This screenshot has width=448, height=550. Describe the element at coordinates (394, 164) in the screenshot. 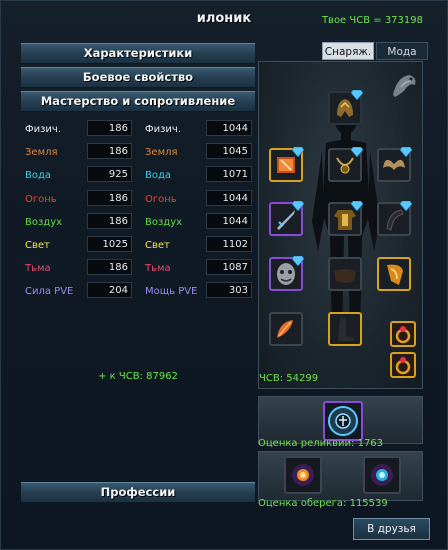

I see `wings-slot` at that location.